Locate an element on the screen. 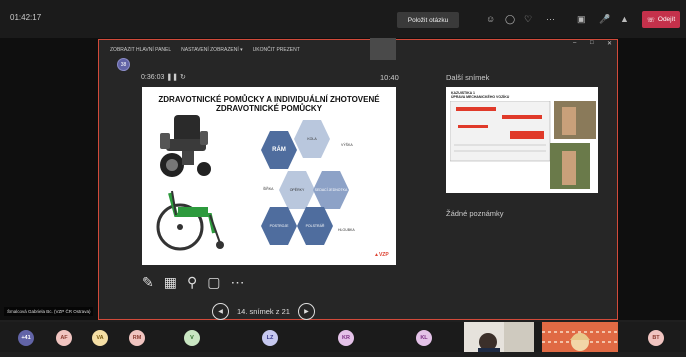  presentation-tools: ✎ ▦ ⚲ ▢ ⋯ is located at coordinates (193, 282).